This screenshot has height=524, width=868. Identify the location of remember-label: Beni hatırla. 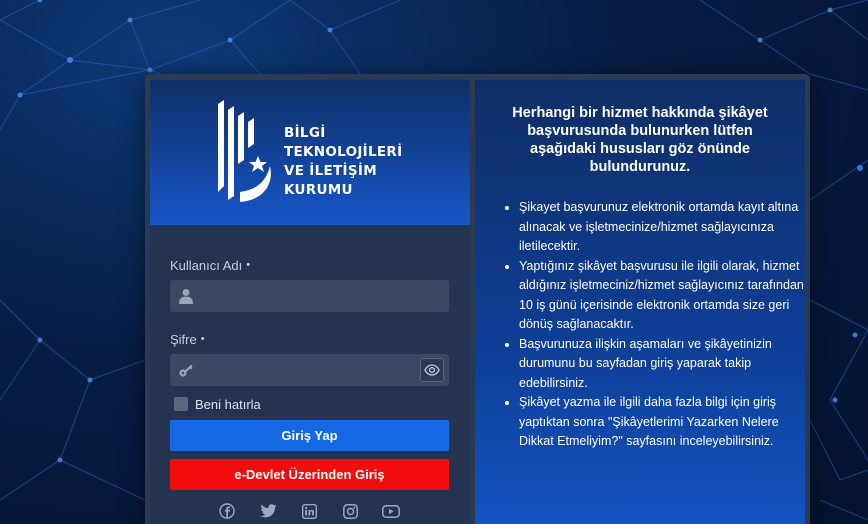
(228, 404).